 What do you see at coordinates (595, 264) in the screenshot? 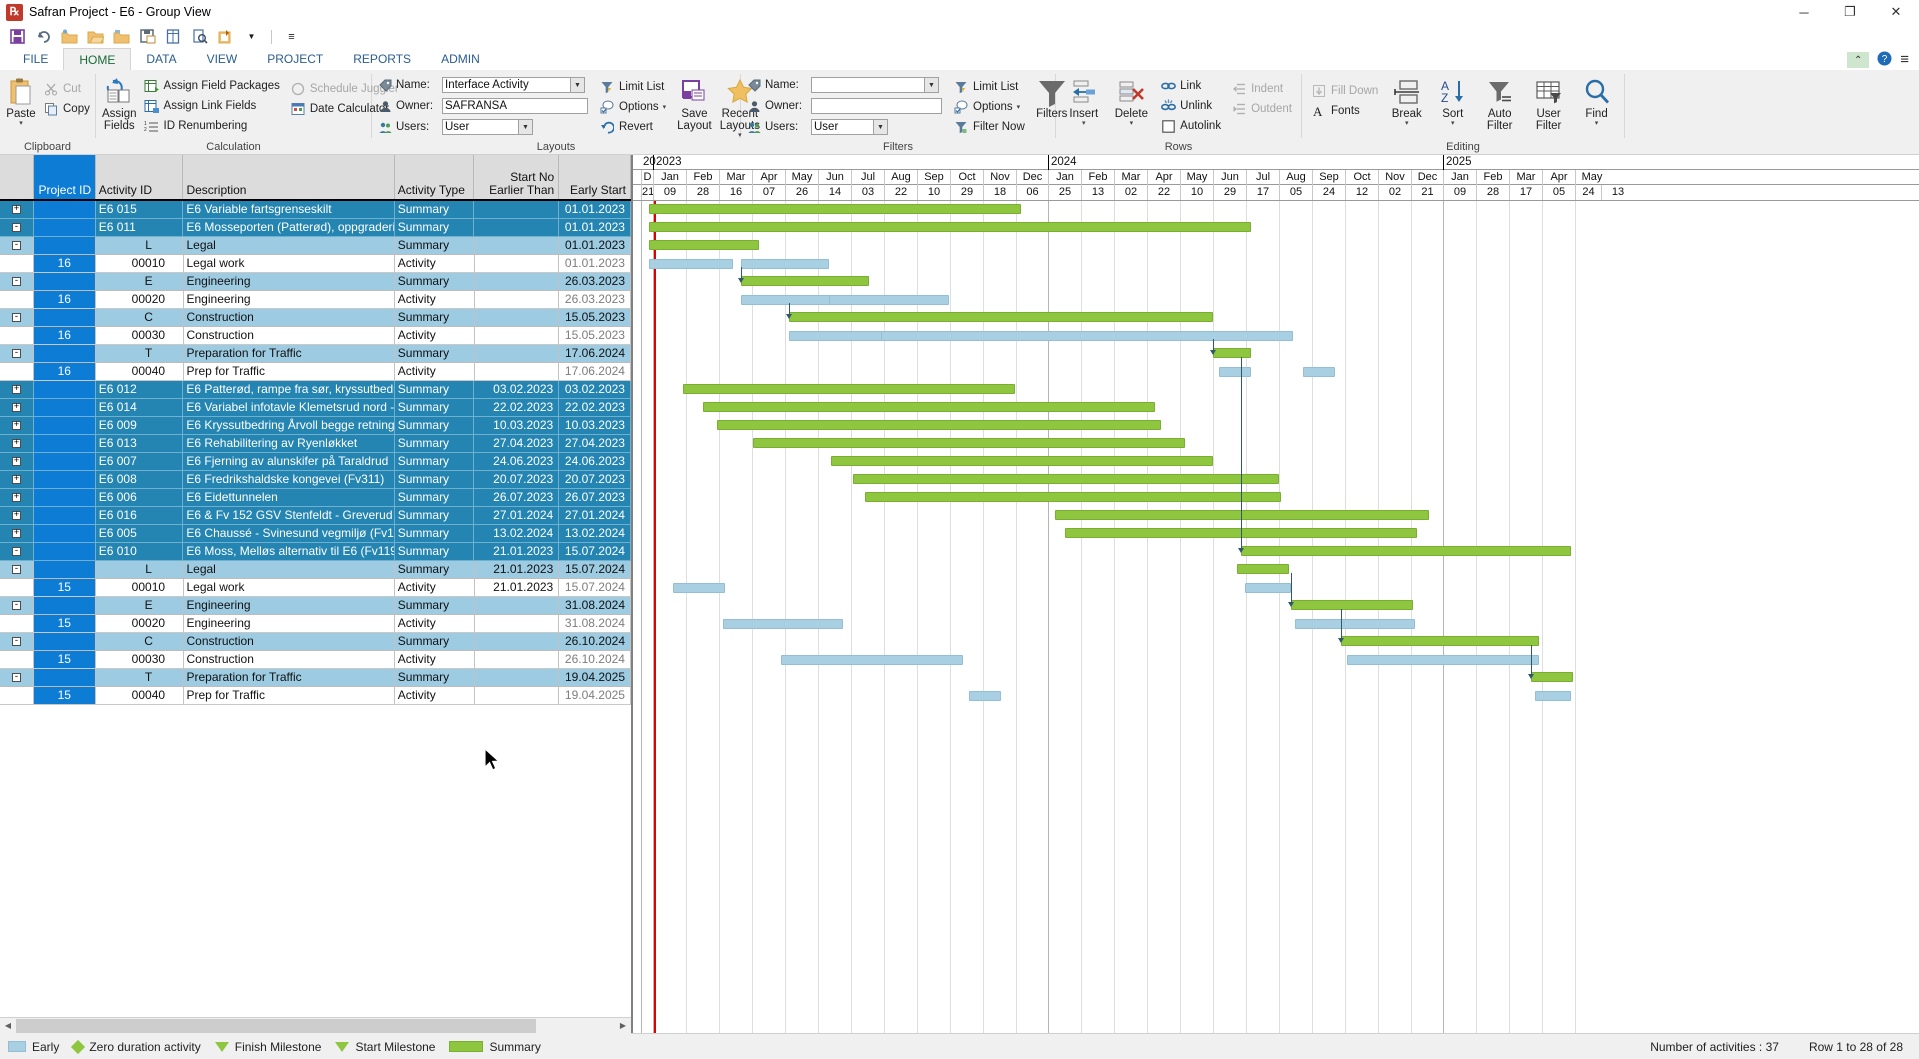
I see `cell-early_start: 01.01.2023` at bounding box center [595, 264].